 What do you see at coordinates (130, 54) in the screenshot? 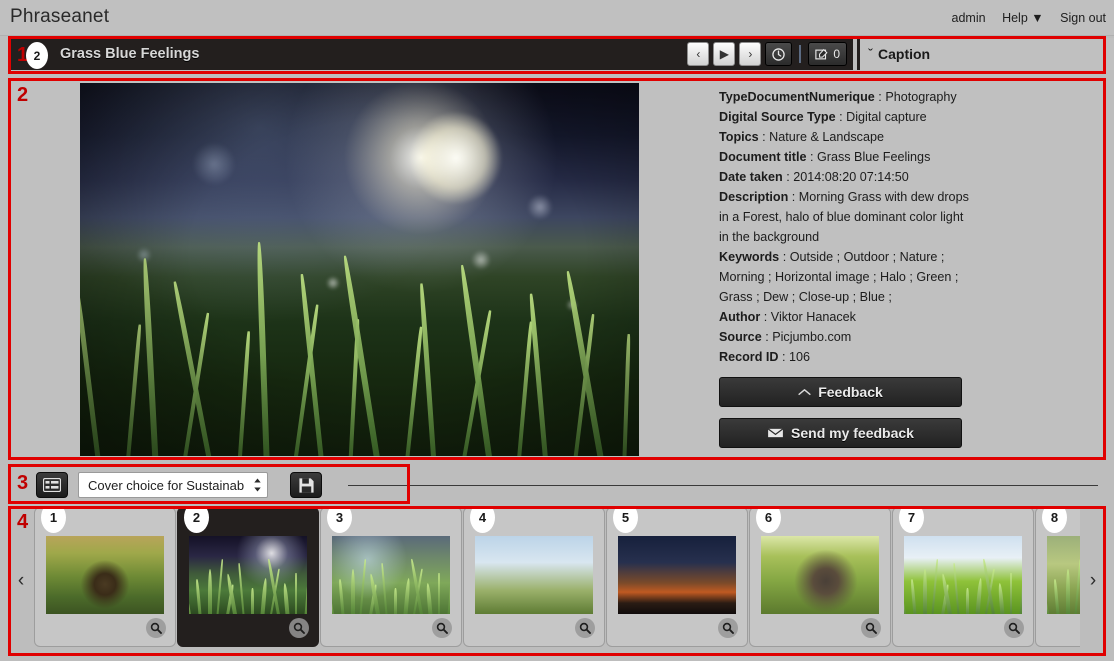
I see `record-title: Grass Blue Feelings` at bounding box center [130, 54].